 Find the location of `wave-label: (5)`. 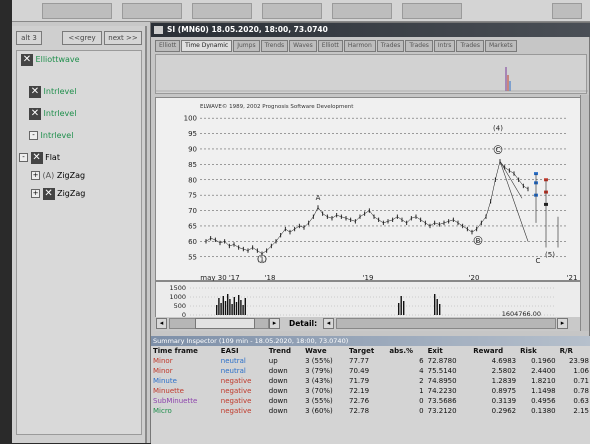

wave-label: (5) is located at coordinates (550, 255).